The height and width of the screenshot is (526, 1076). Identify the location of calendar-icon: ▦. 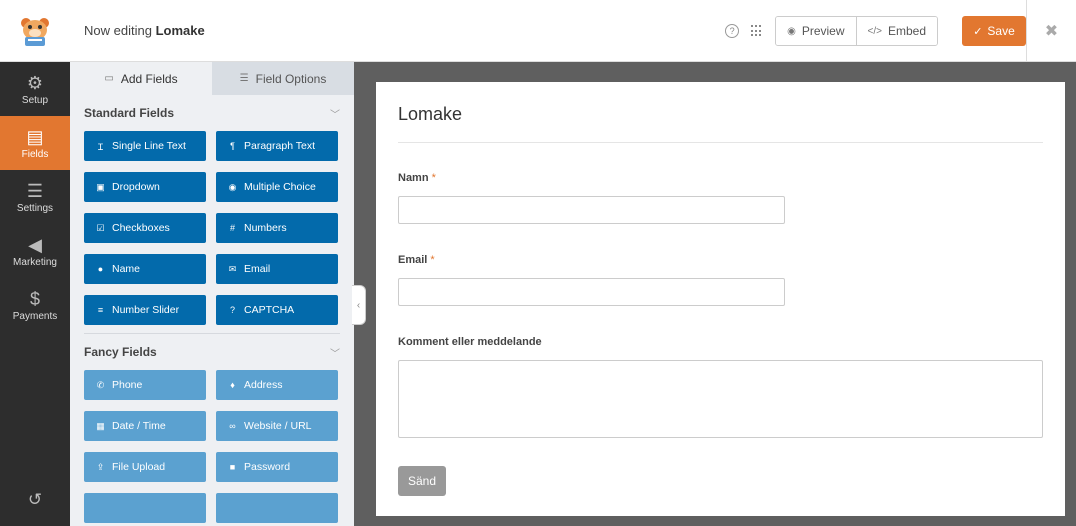
(100, 425).